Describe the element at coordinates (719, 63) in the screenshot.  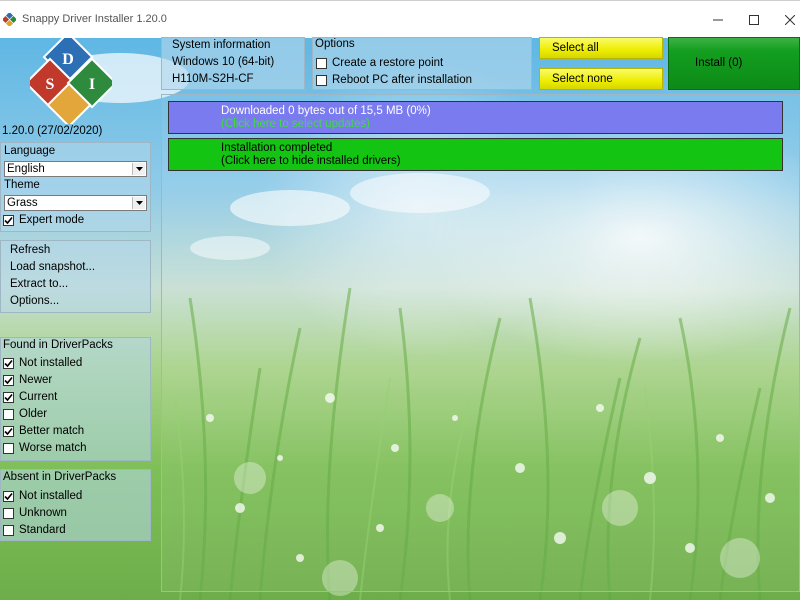
I see `install-label: Install (0)` at that location.